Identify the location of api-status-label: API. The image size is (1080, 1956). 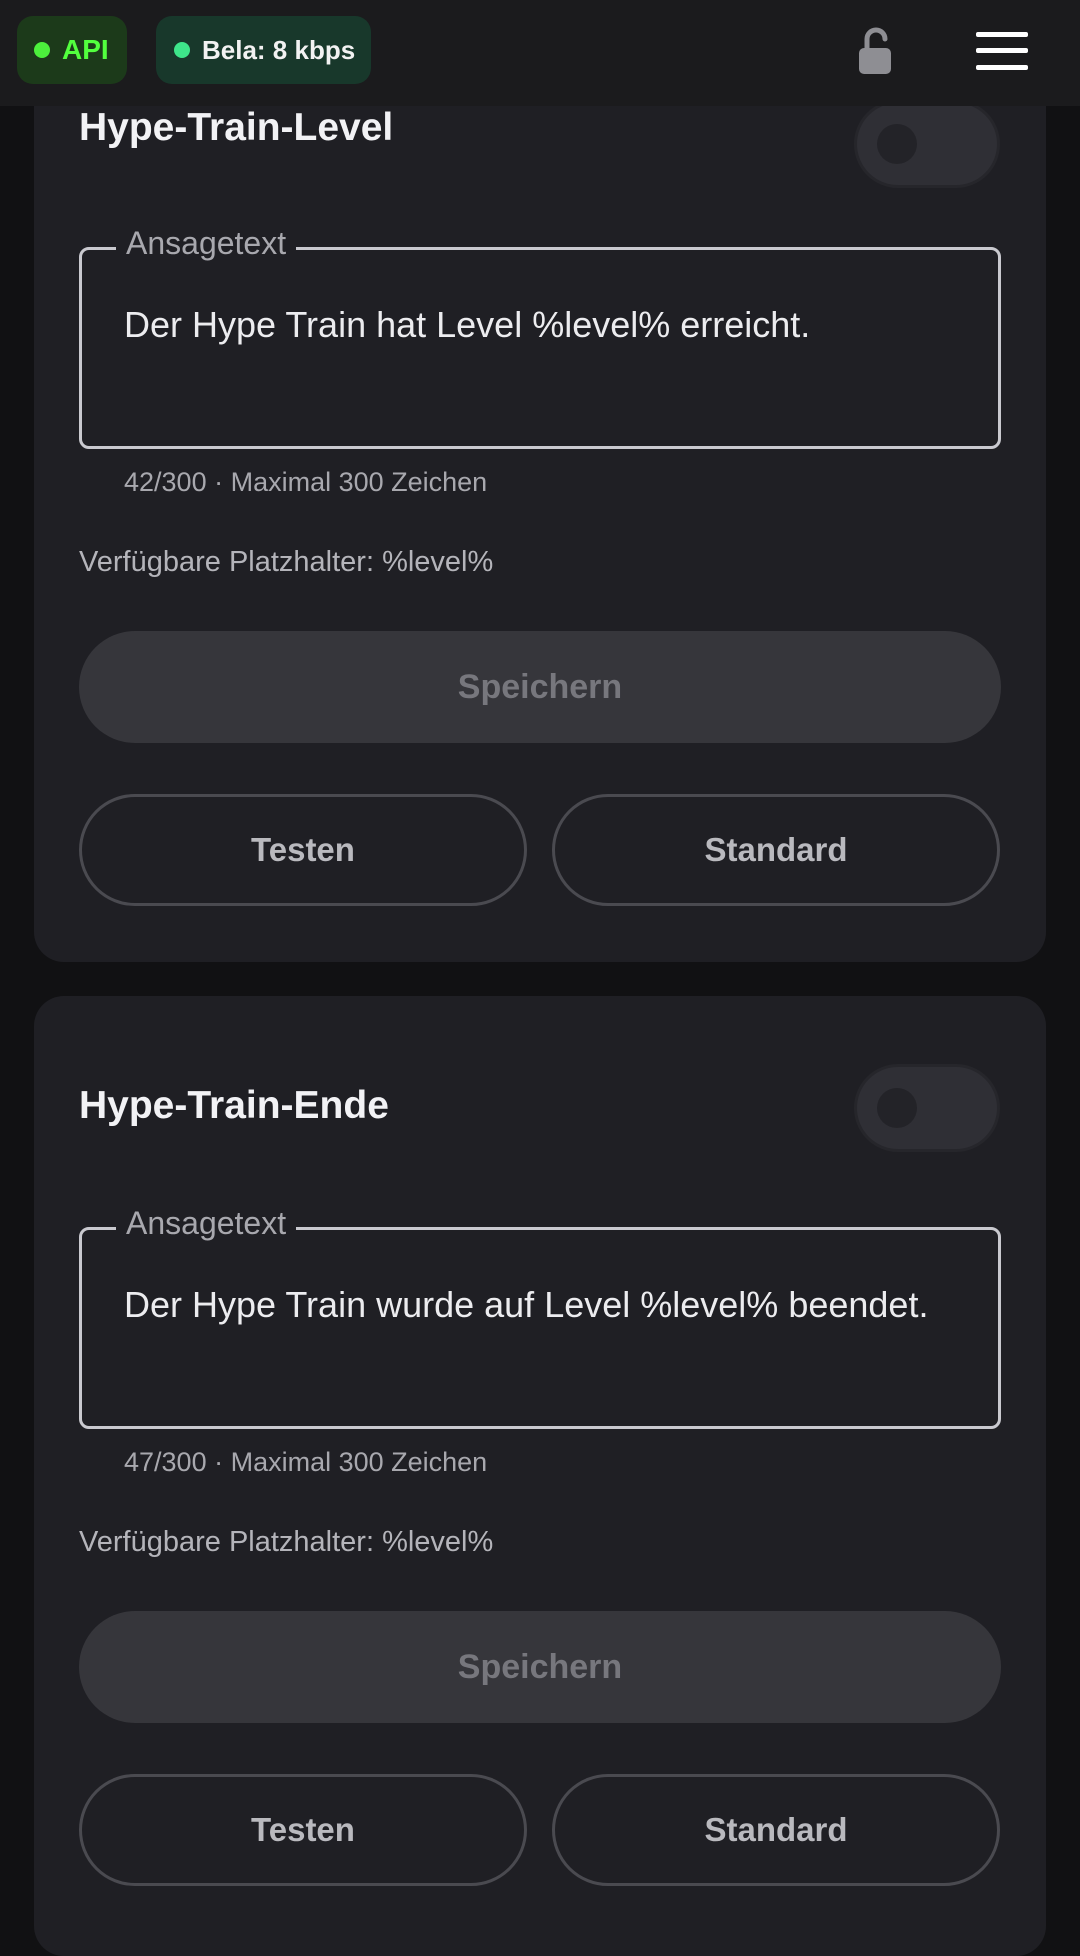
(85, 49).